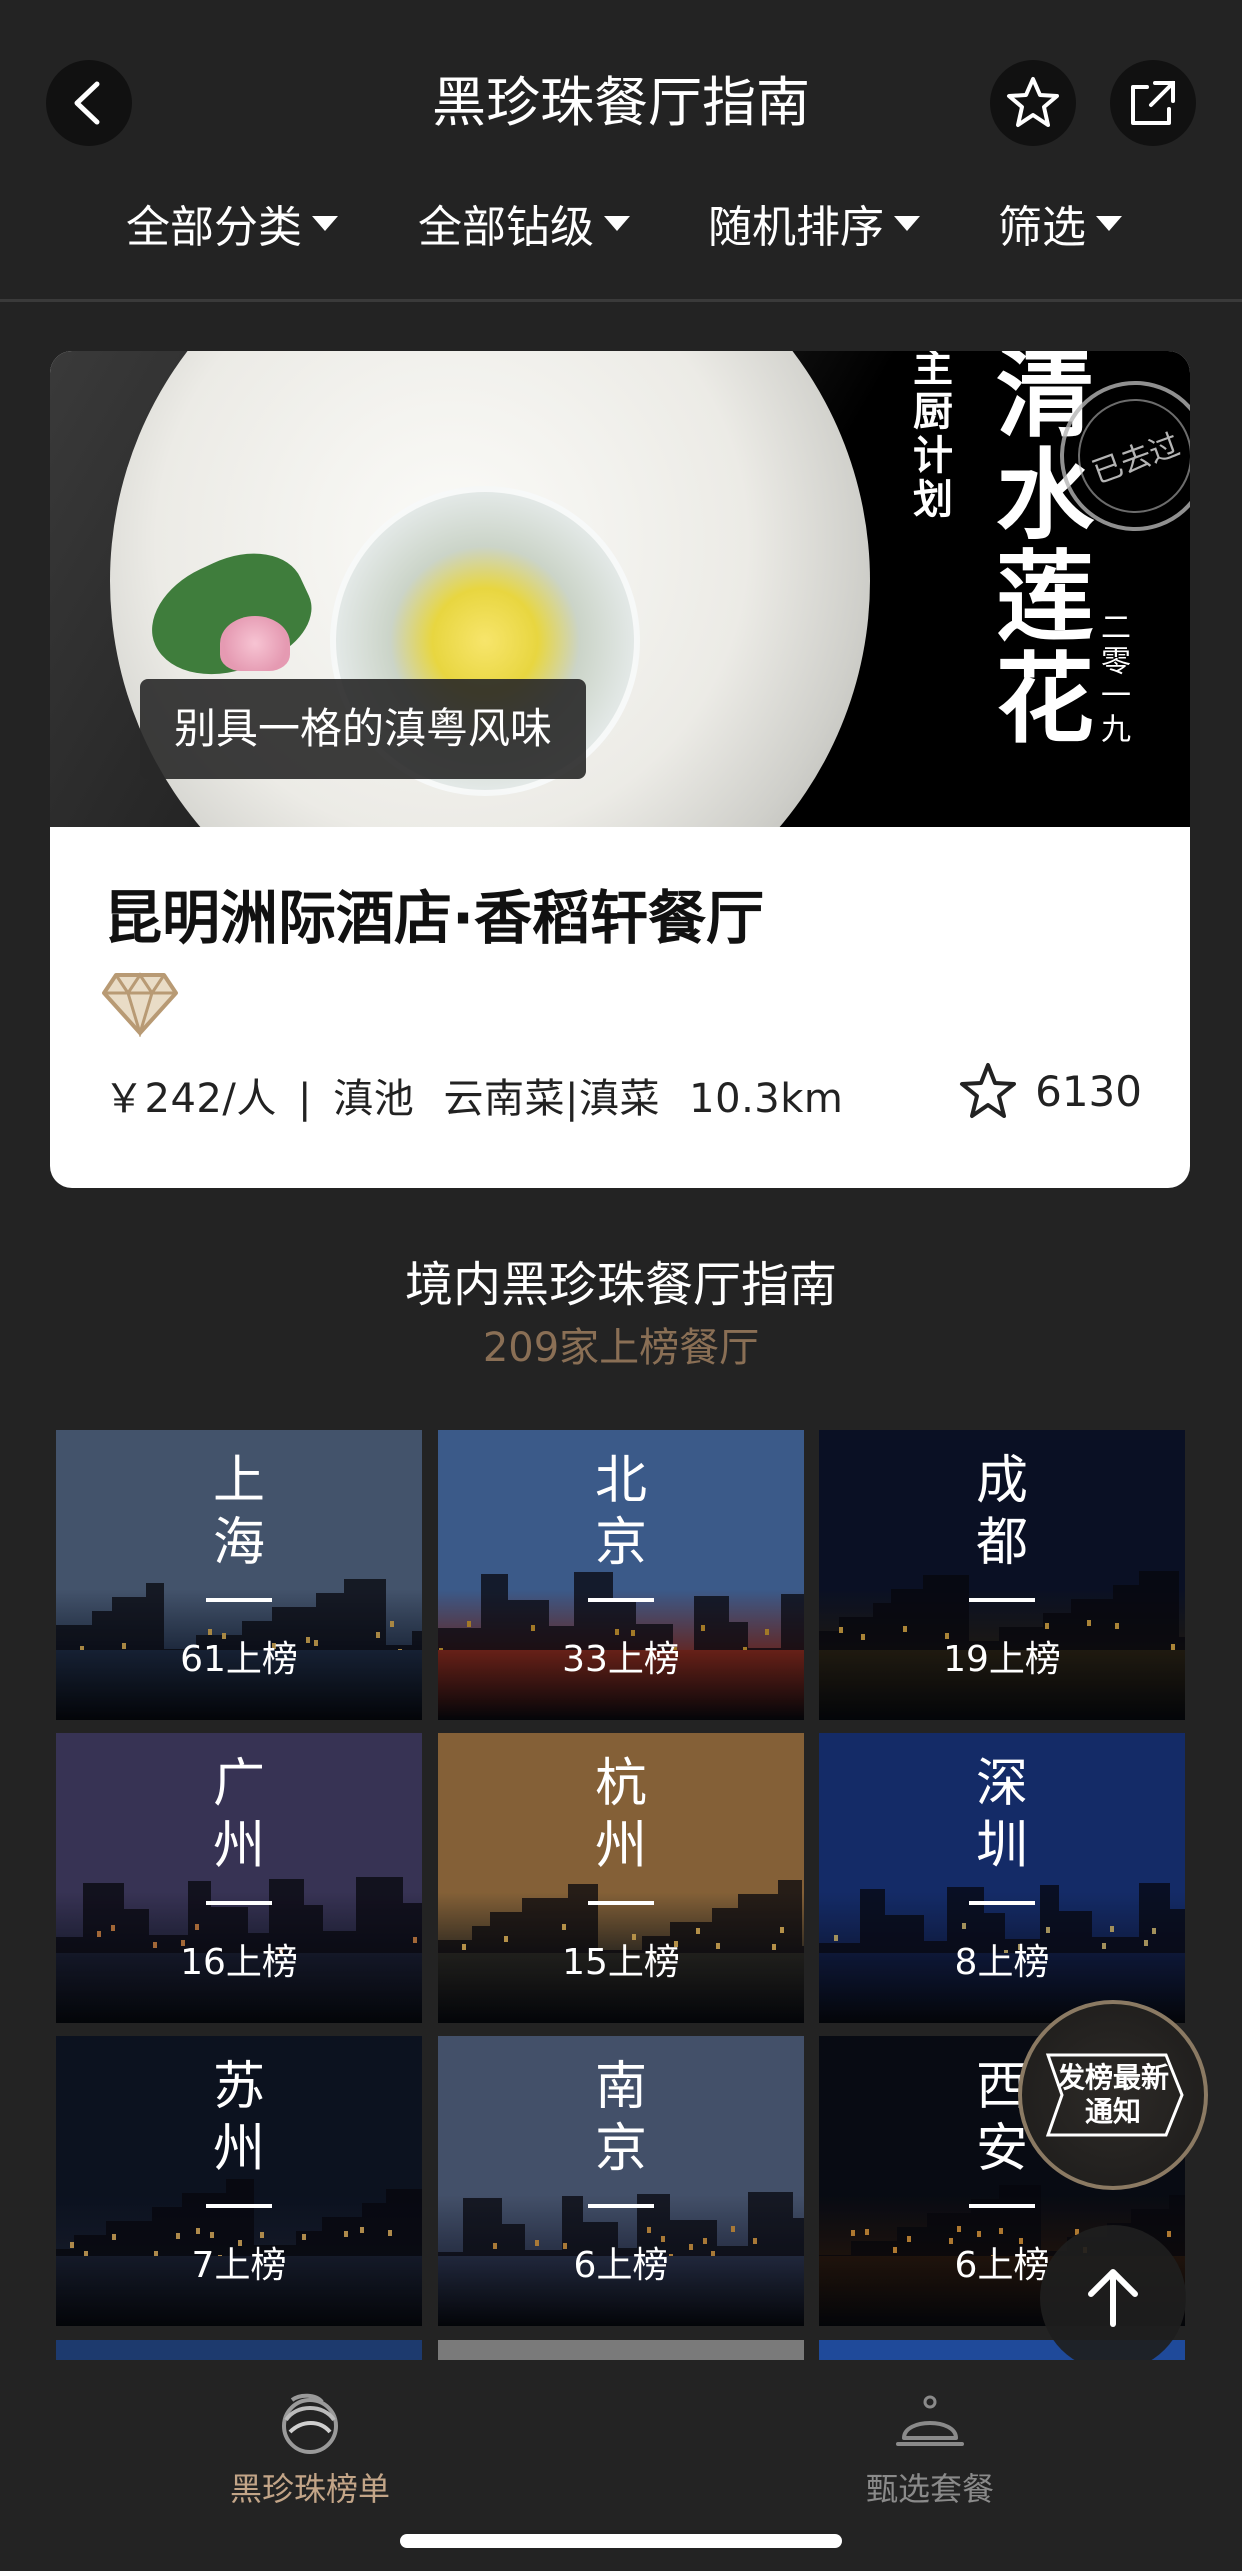  I want to click on filter-category: 全部分类, so click(232, 223).